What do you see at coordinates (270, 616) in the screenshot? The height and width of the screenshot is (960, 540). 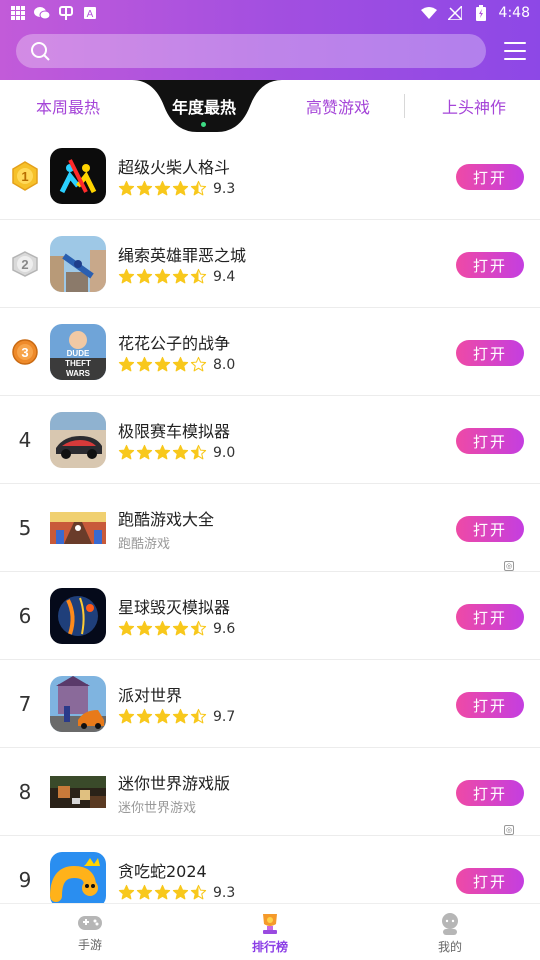 I see `list-item: 6 星球毁灭模拟器 9.6 打开` at bounding box center [270, 616].